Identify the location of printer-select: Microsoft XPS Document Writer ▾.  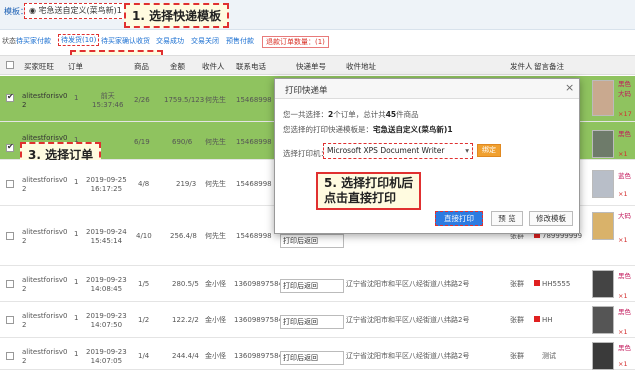
(398, 151).